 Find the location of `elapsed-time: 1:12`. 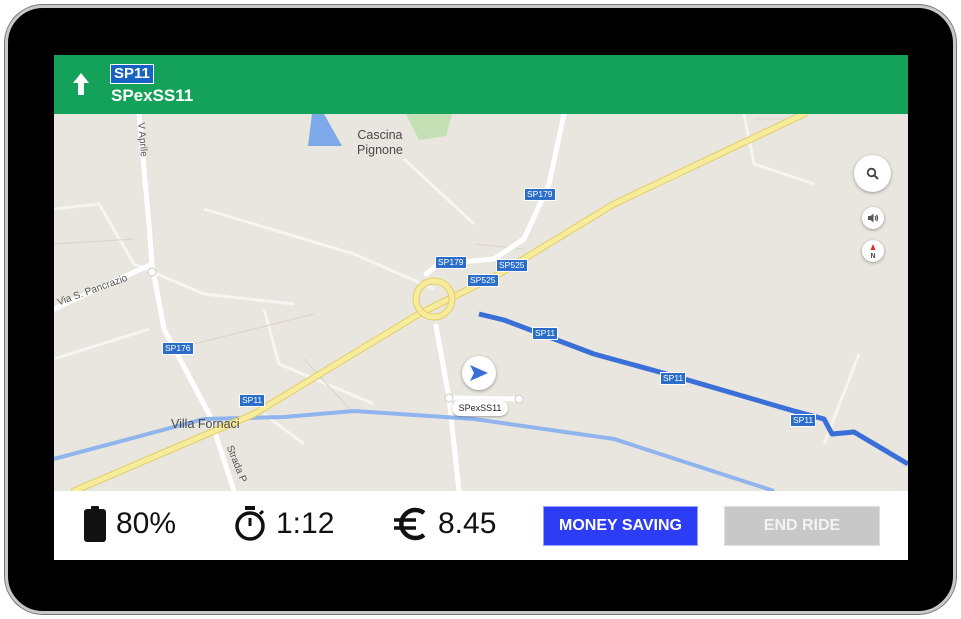

elapsed-time: 1:12 is located at coordinates (305, 523).